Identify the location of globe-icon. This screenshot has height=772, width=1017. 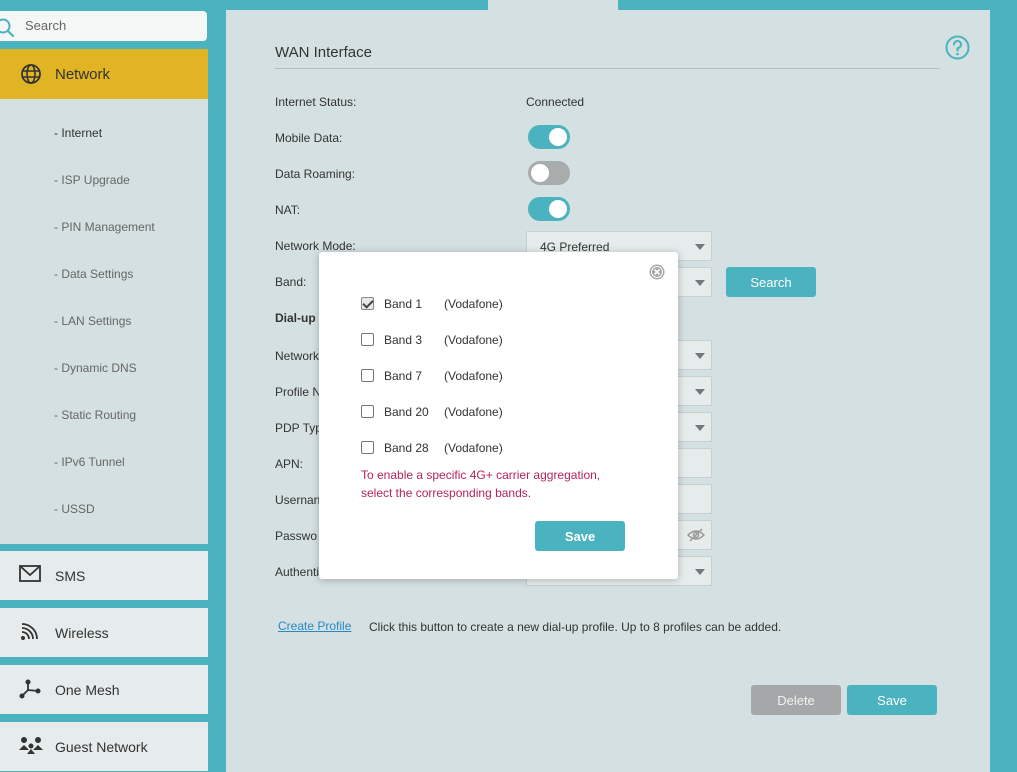
(31, 74).